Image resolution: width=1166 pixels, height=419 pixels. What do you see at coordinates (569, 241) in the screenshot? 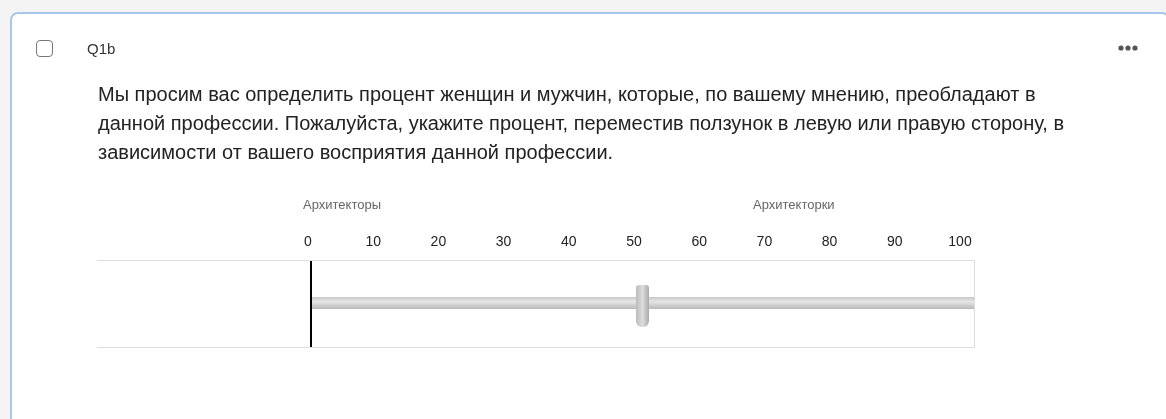
I see `tick-label: 40` at bounding box center [569, 241].